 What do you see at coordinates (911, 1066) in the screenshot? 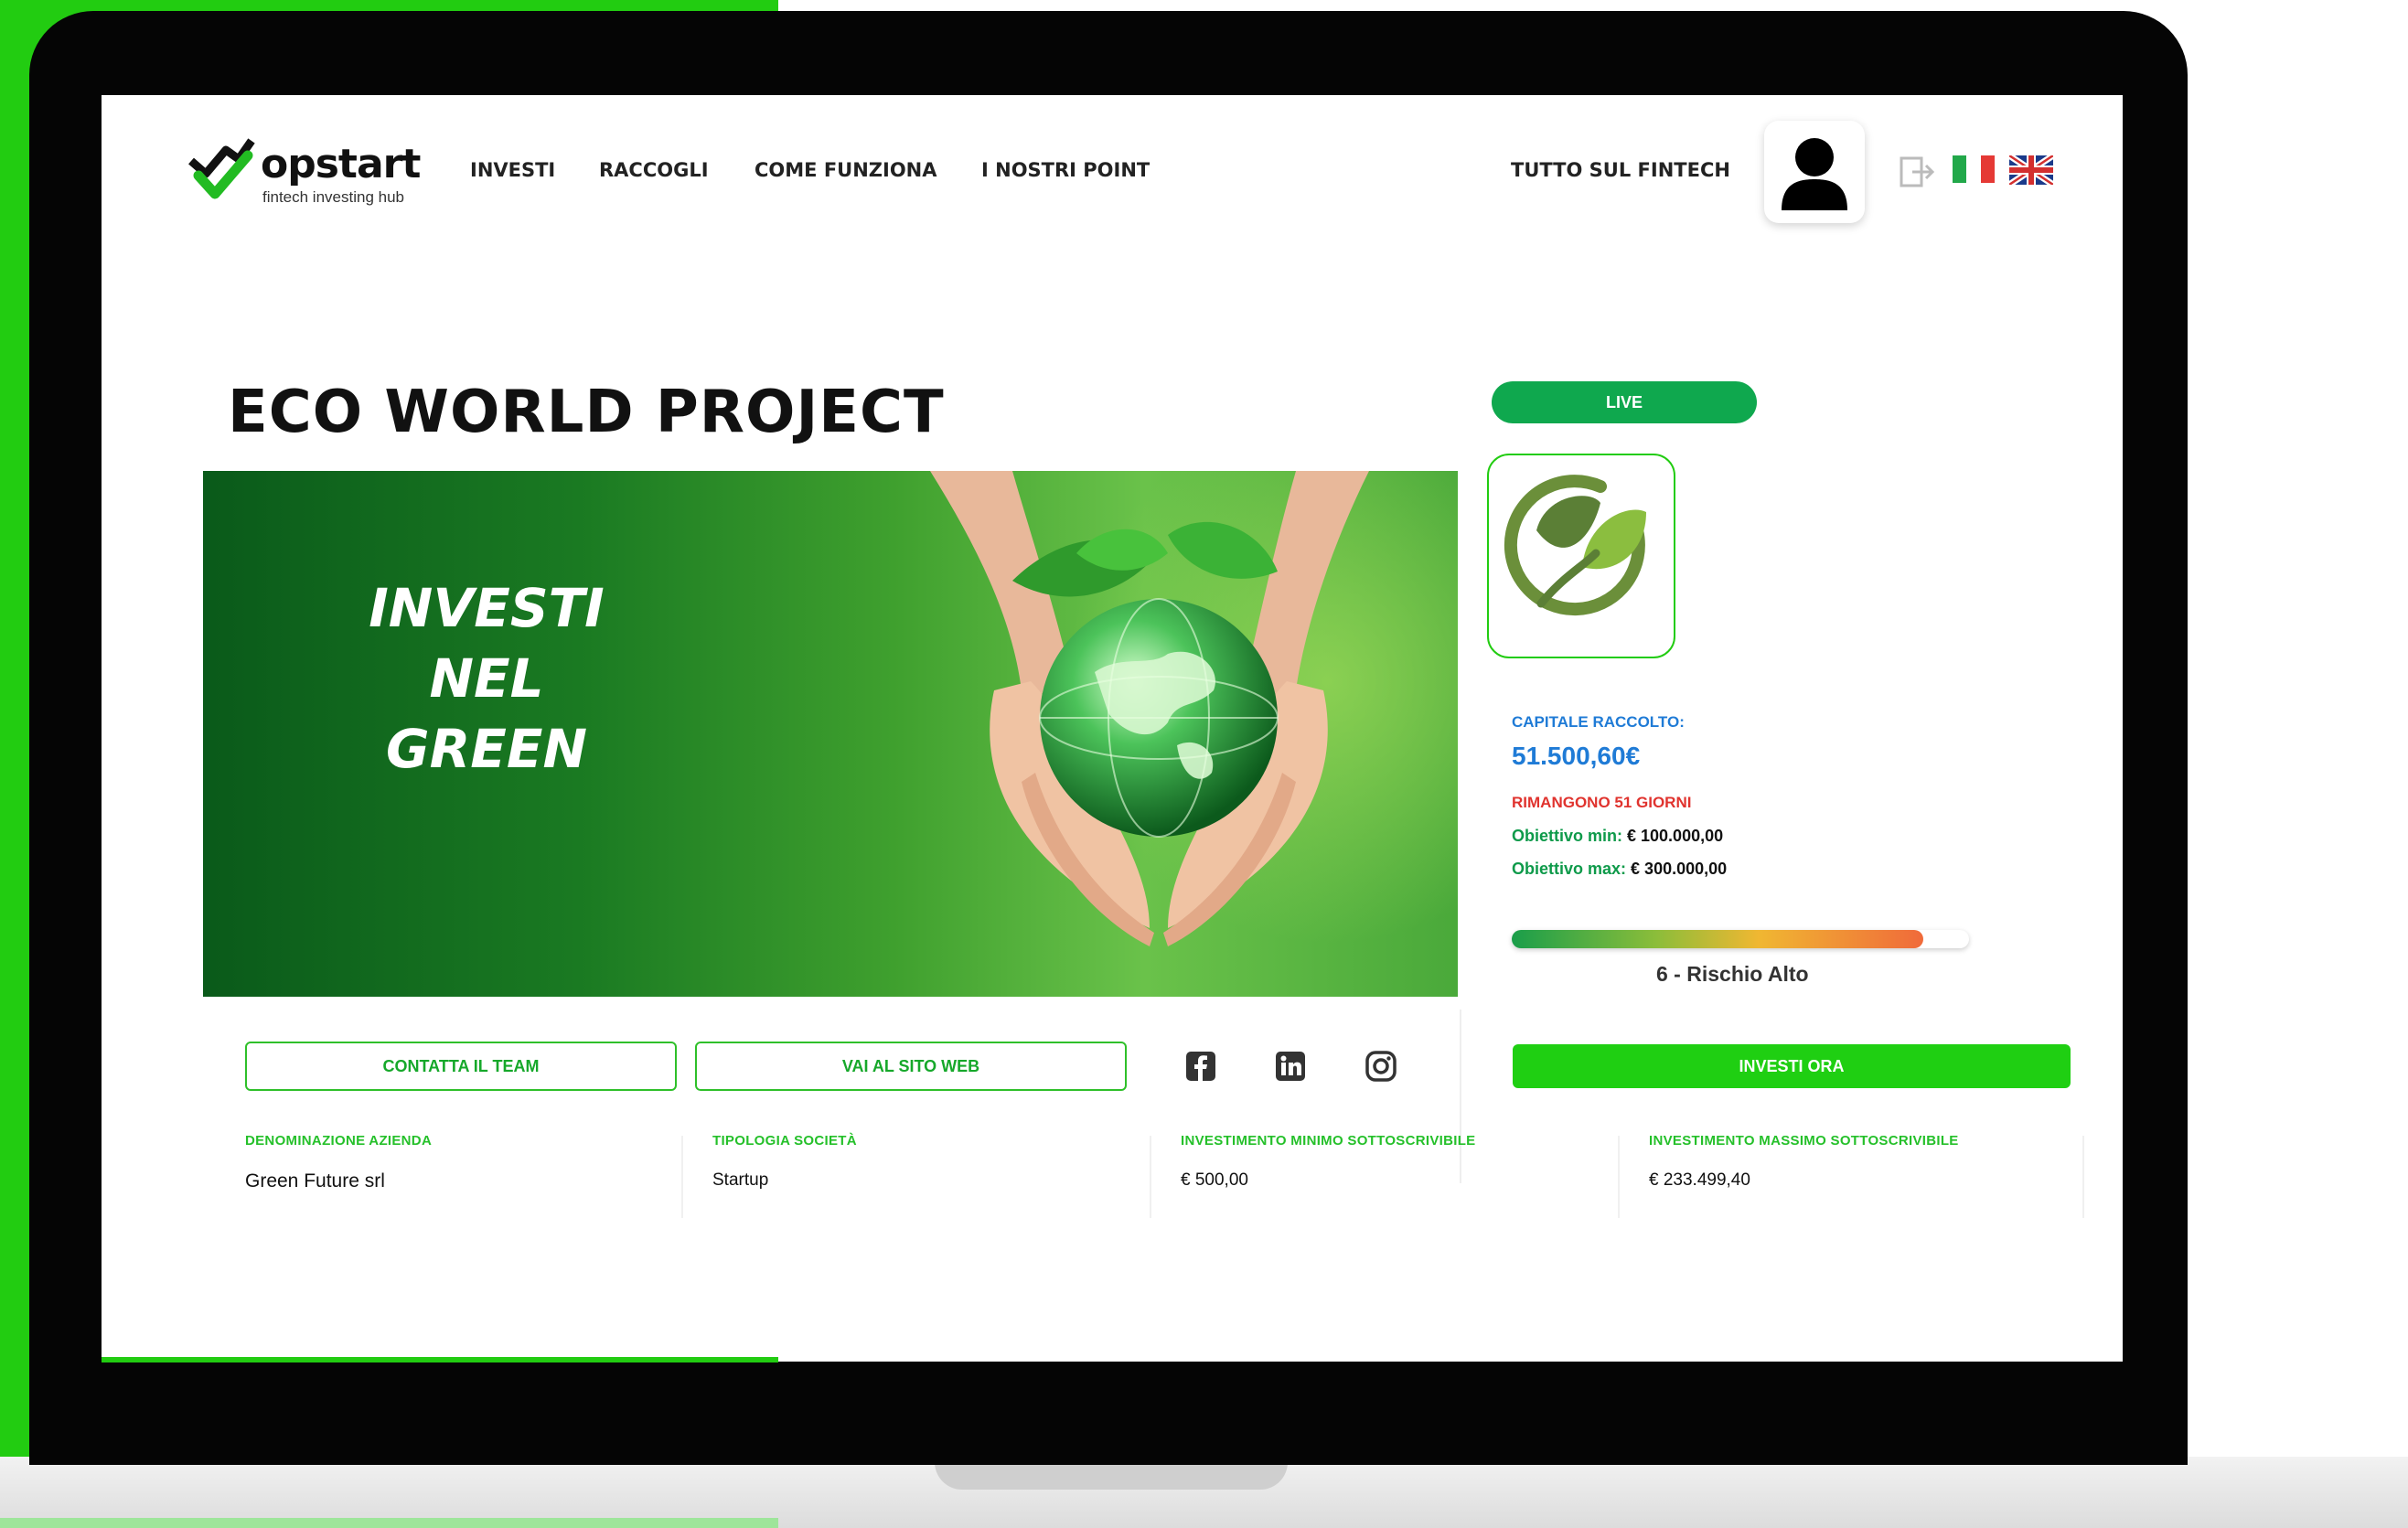
I see `visit-website-button: VAI AL SITO WEB` at bounding box center [911, 1066].